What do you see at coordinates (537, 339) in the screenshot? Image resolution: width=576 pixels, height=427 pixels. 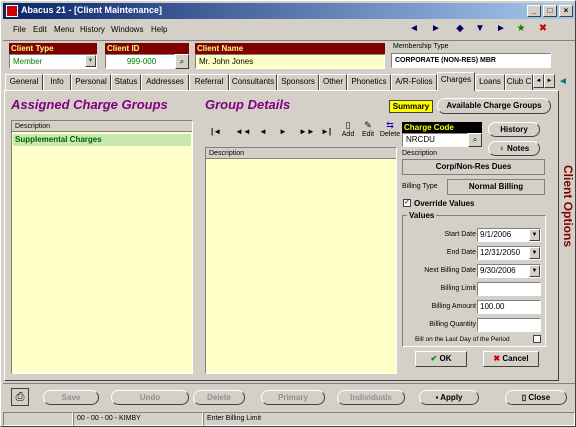 I see `bill-last-day-checkbox` at bounding box center [537, 339].